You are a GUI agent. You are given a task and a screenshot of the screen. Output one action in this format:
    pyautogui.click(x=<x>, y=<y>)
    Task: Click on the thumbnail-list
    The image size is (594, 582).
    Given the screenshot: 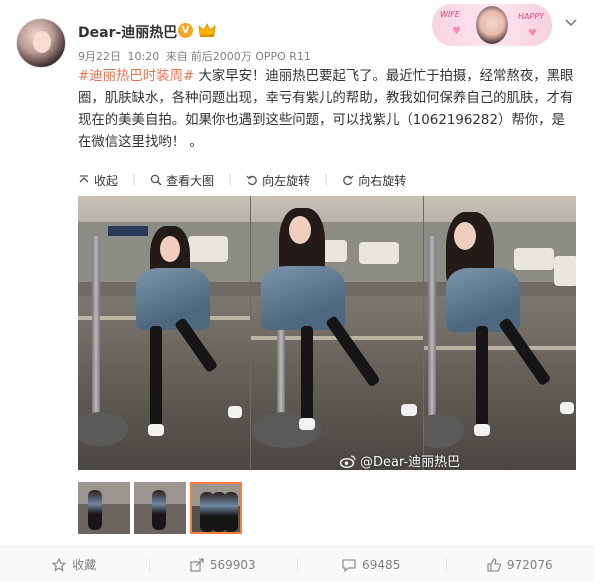 What is the action you would take?
    pyautogui.click(x=162, y=508)
    